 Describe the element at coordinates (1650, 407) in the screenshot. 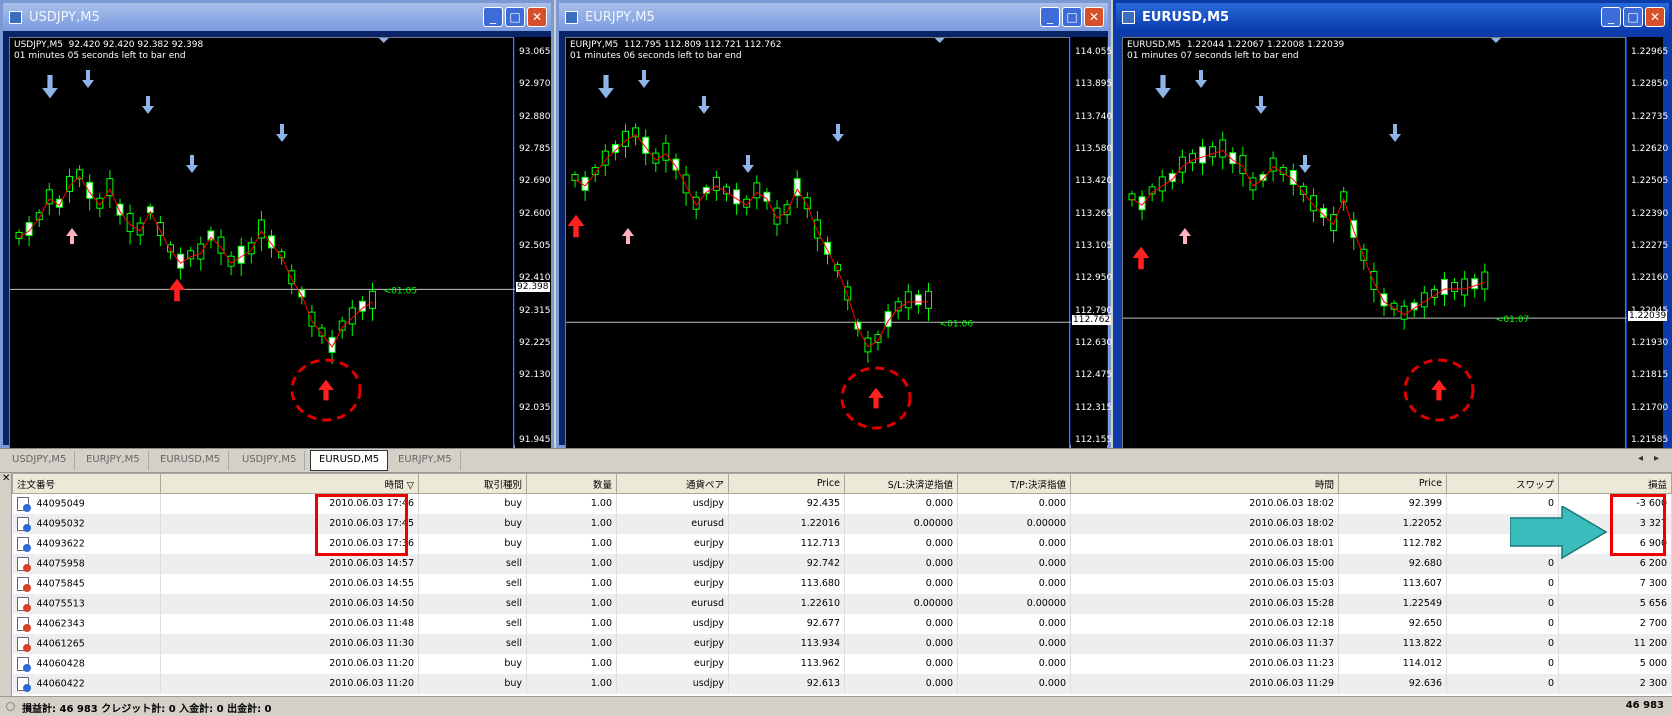

I see `price-tick-label: 1.21700` at that location.